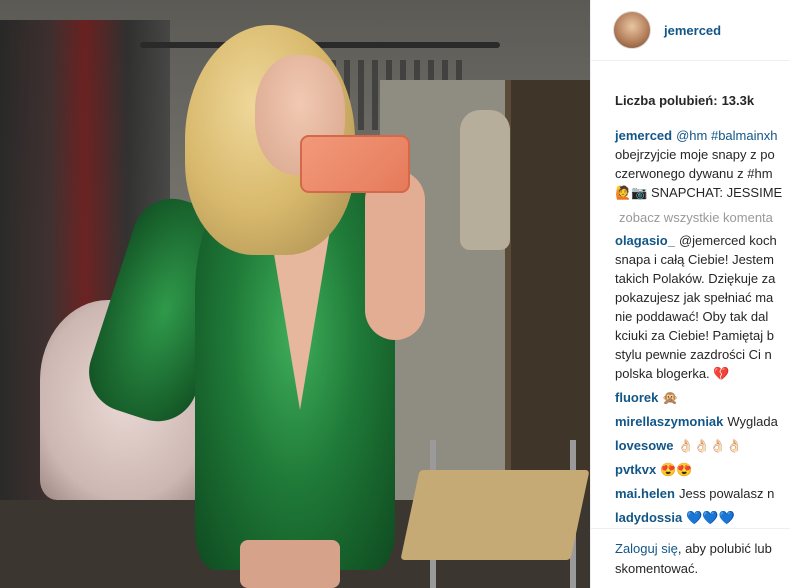 The image size is (790, 588). Describe the element at coordinates (644, 445) in the screenshot. I see `comment-username: lovesowe` at that location.